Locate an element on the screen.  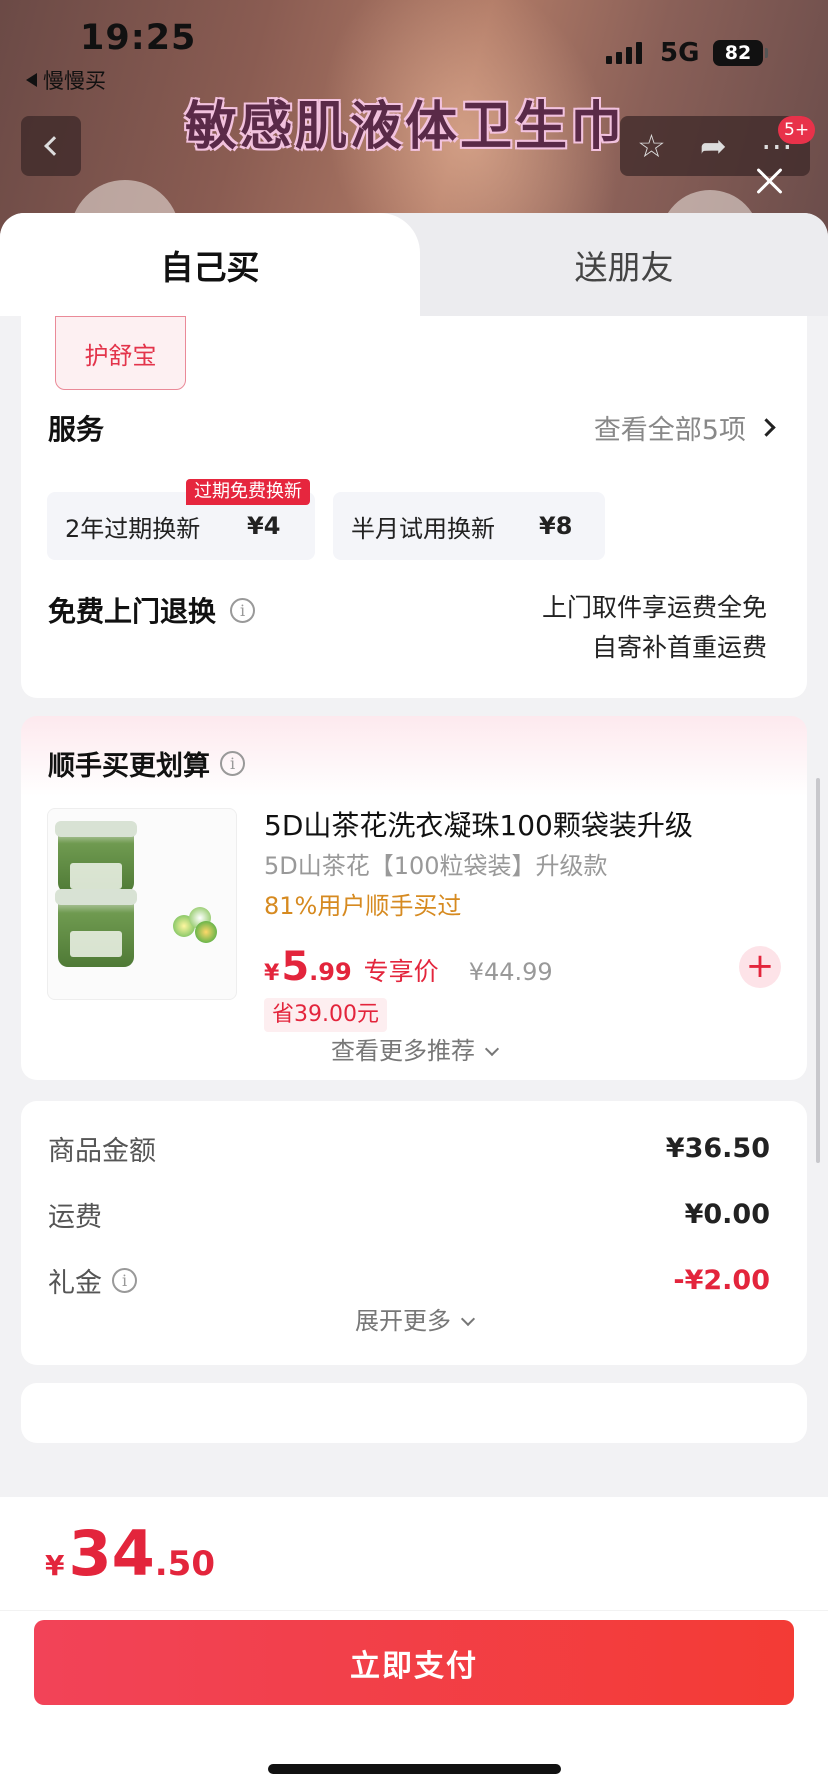
expand-more-link: 展开更多 is located at coordinates (414, 1318).